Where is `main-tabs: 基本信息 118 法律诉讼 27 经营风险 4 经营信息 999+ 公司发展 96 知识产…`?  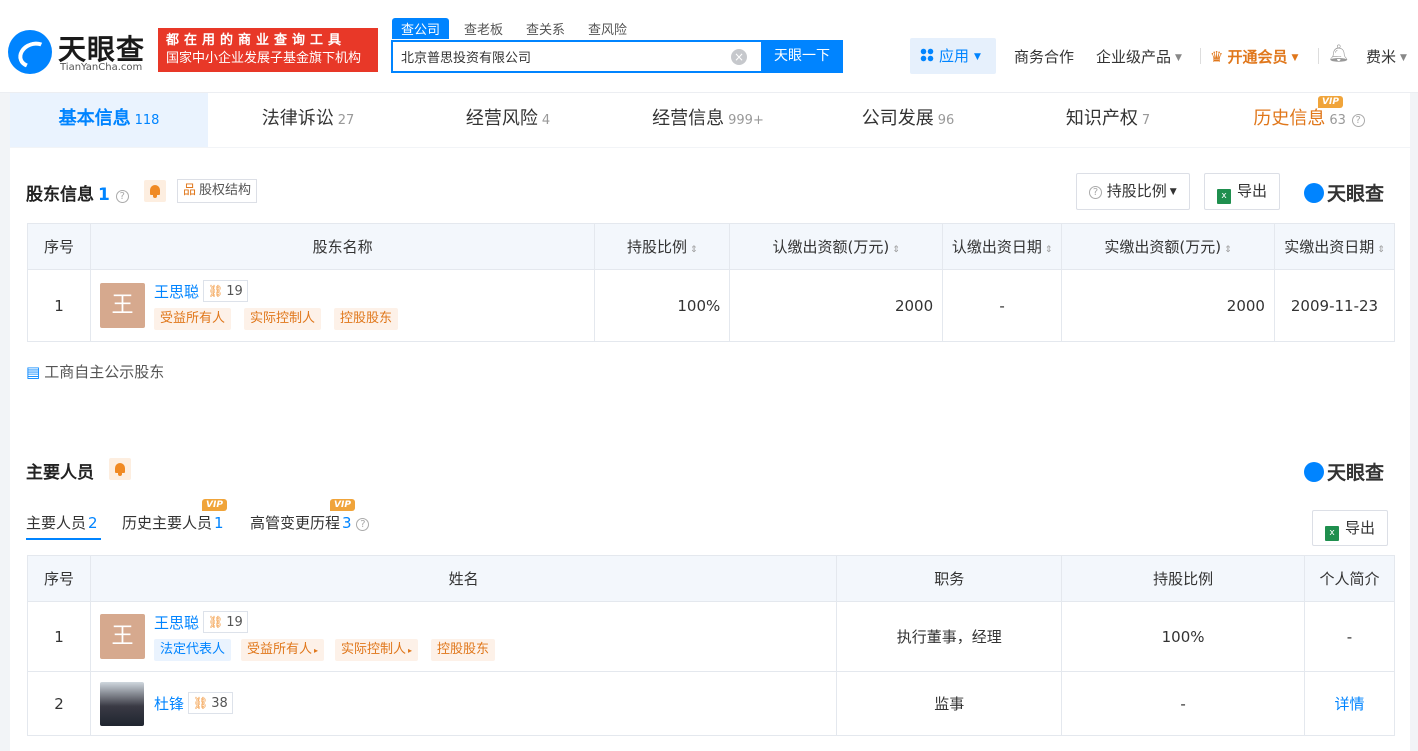 main-tabs: 基本信息 118 法律诉讼 27 经营风险 4 经营信息 999+ 公司发展 96 知识产… is located at coordinates (710, 120).